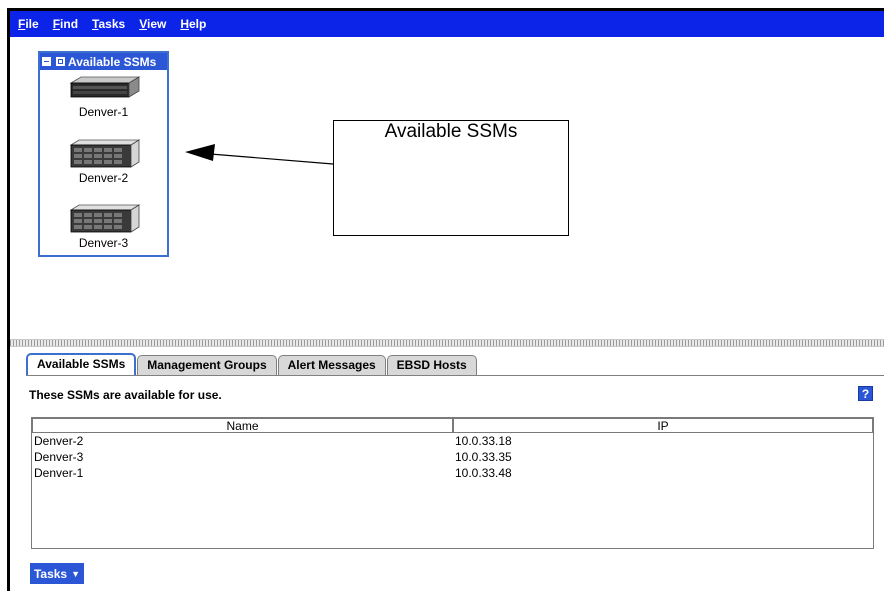  I want to click on table-row: Denver-1 10.0.33.48, so click(452, 473).